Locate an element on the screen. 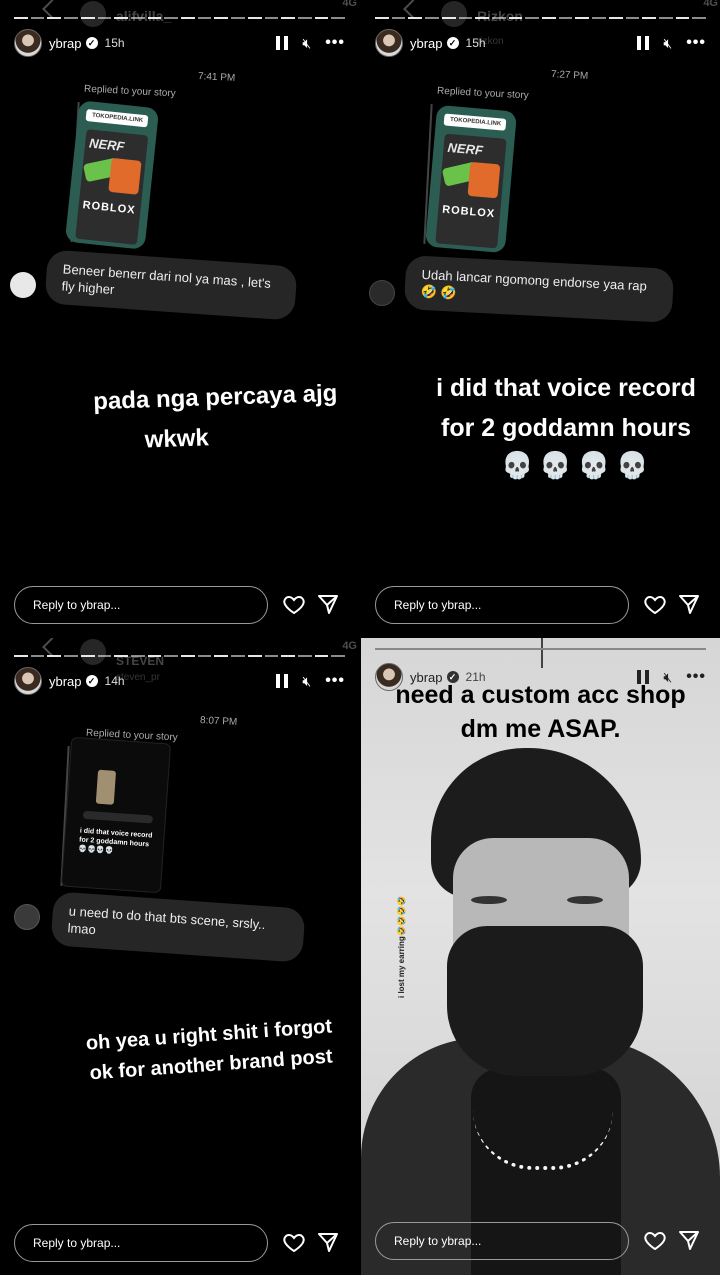 The width and height of the screenshot is (720, 1275). caption-line-2: dm me ASAP. is located at coordinates (540, 729).